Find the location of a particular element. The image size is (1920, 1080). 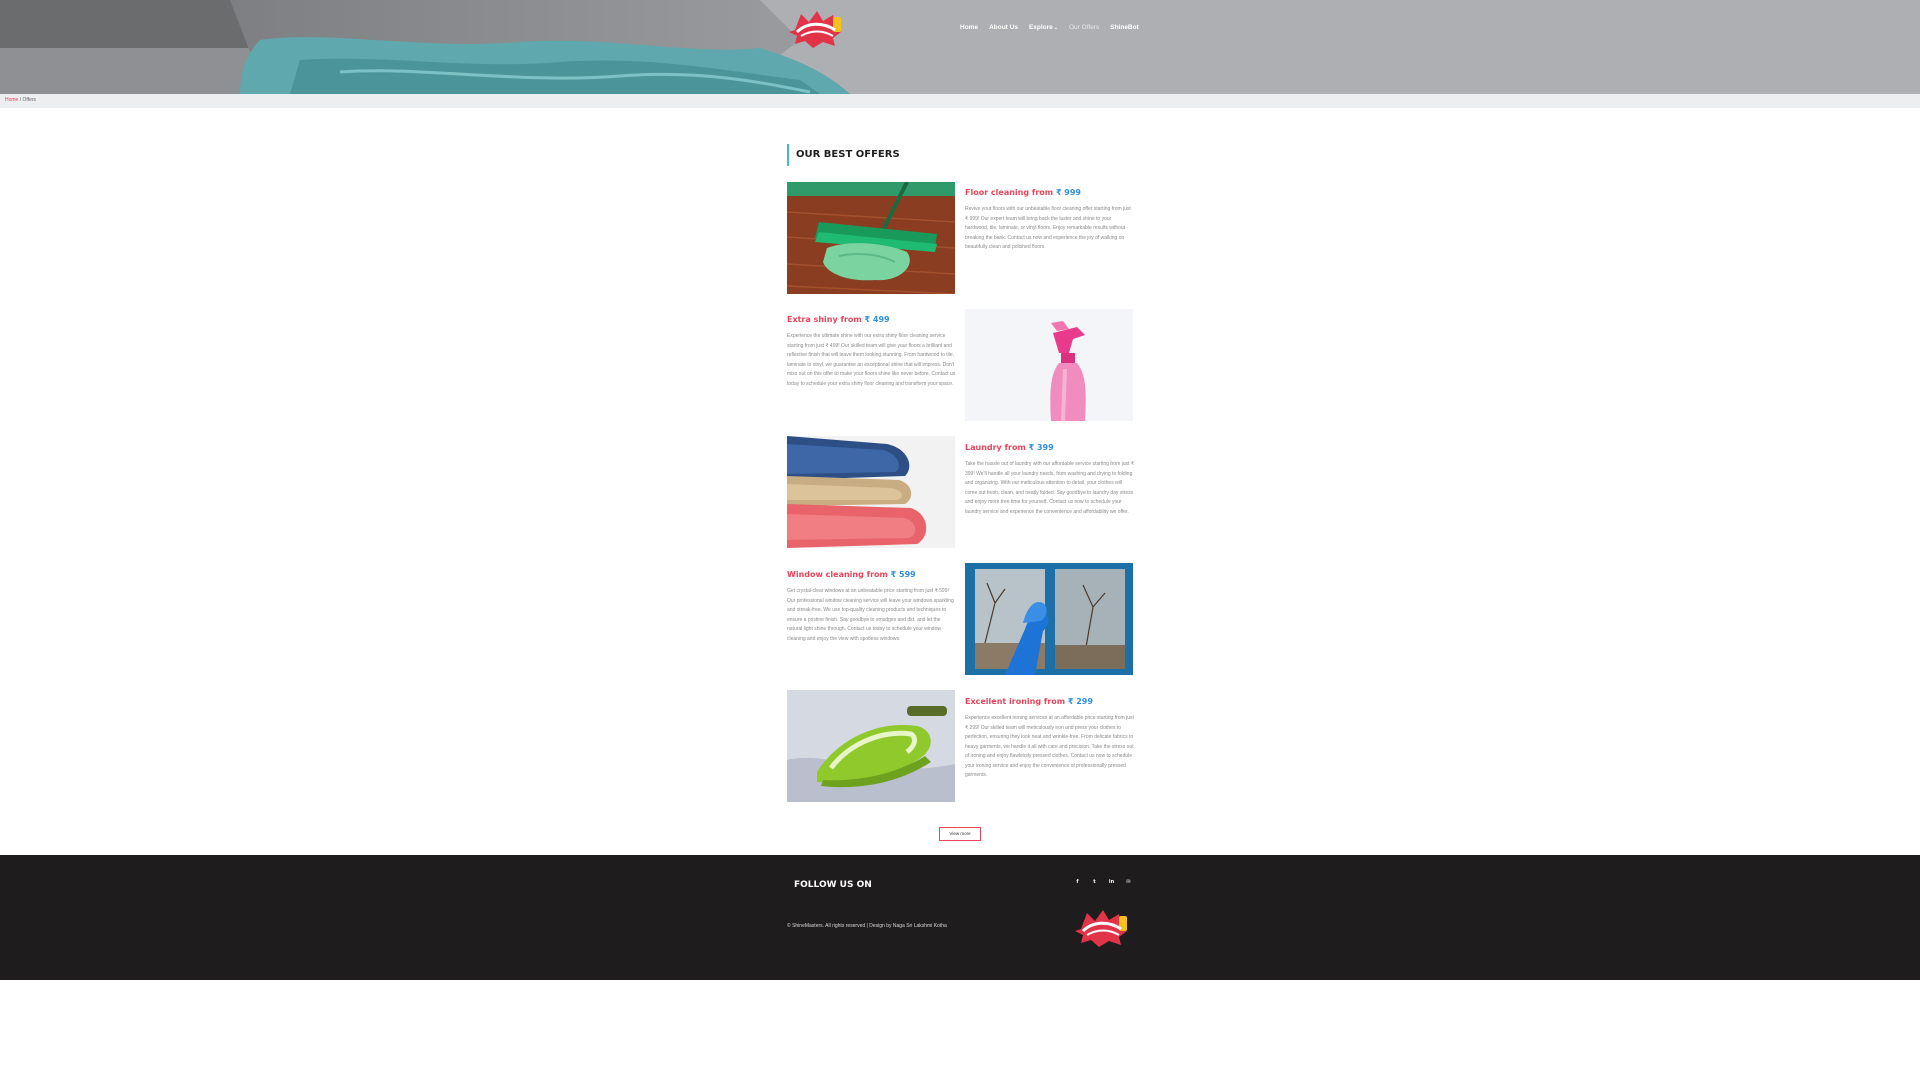

breadcrumb-current: Offers is located at coordinates (29, 100).